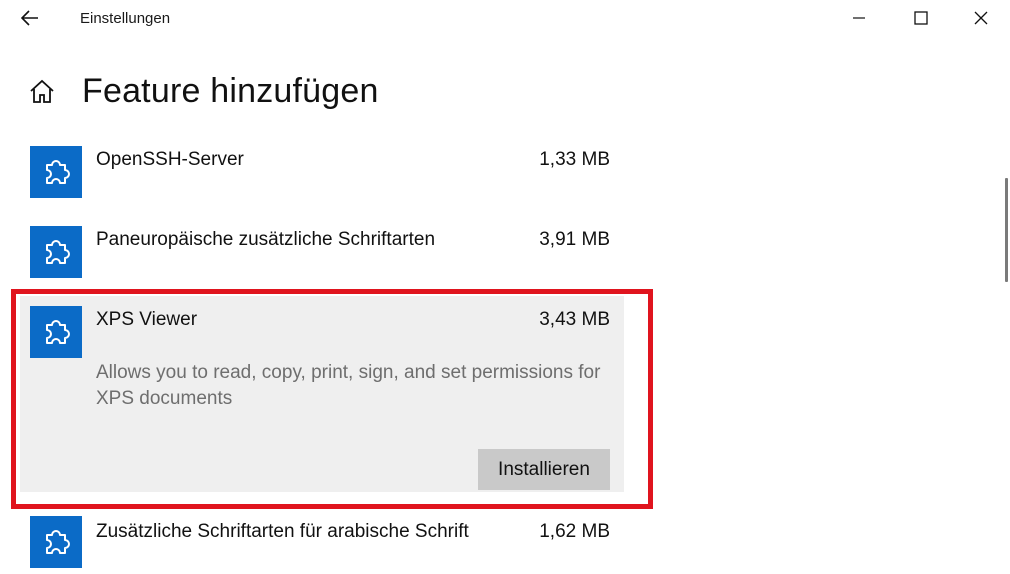 This screenshot has width=1010, height=574. I want to click on close-icon, so click(981, 18).